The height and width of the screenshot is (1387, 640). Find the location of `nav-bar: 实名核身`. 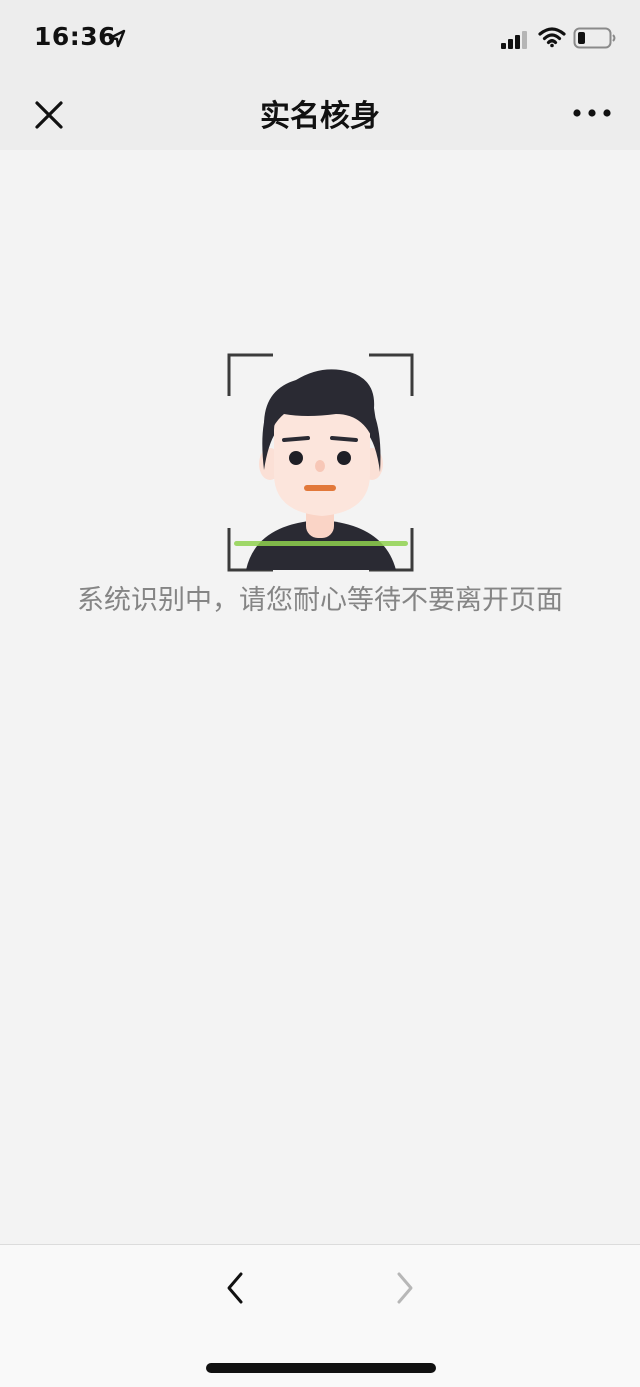

nav-bar: 实名核身 is located at coordinates (320, 115).